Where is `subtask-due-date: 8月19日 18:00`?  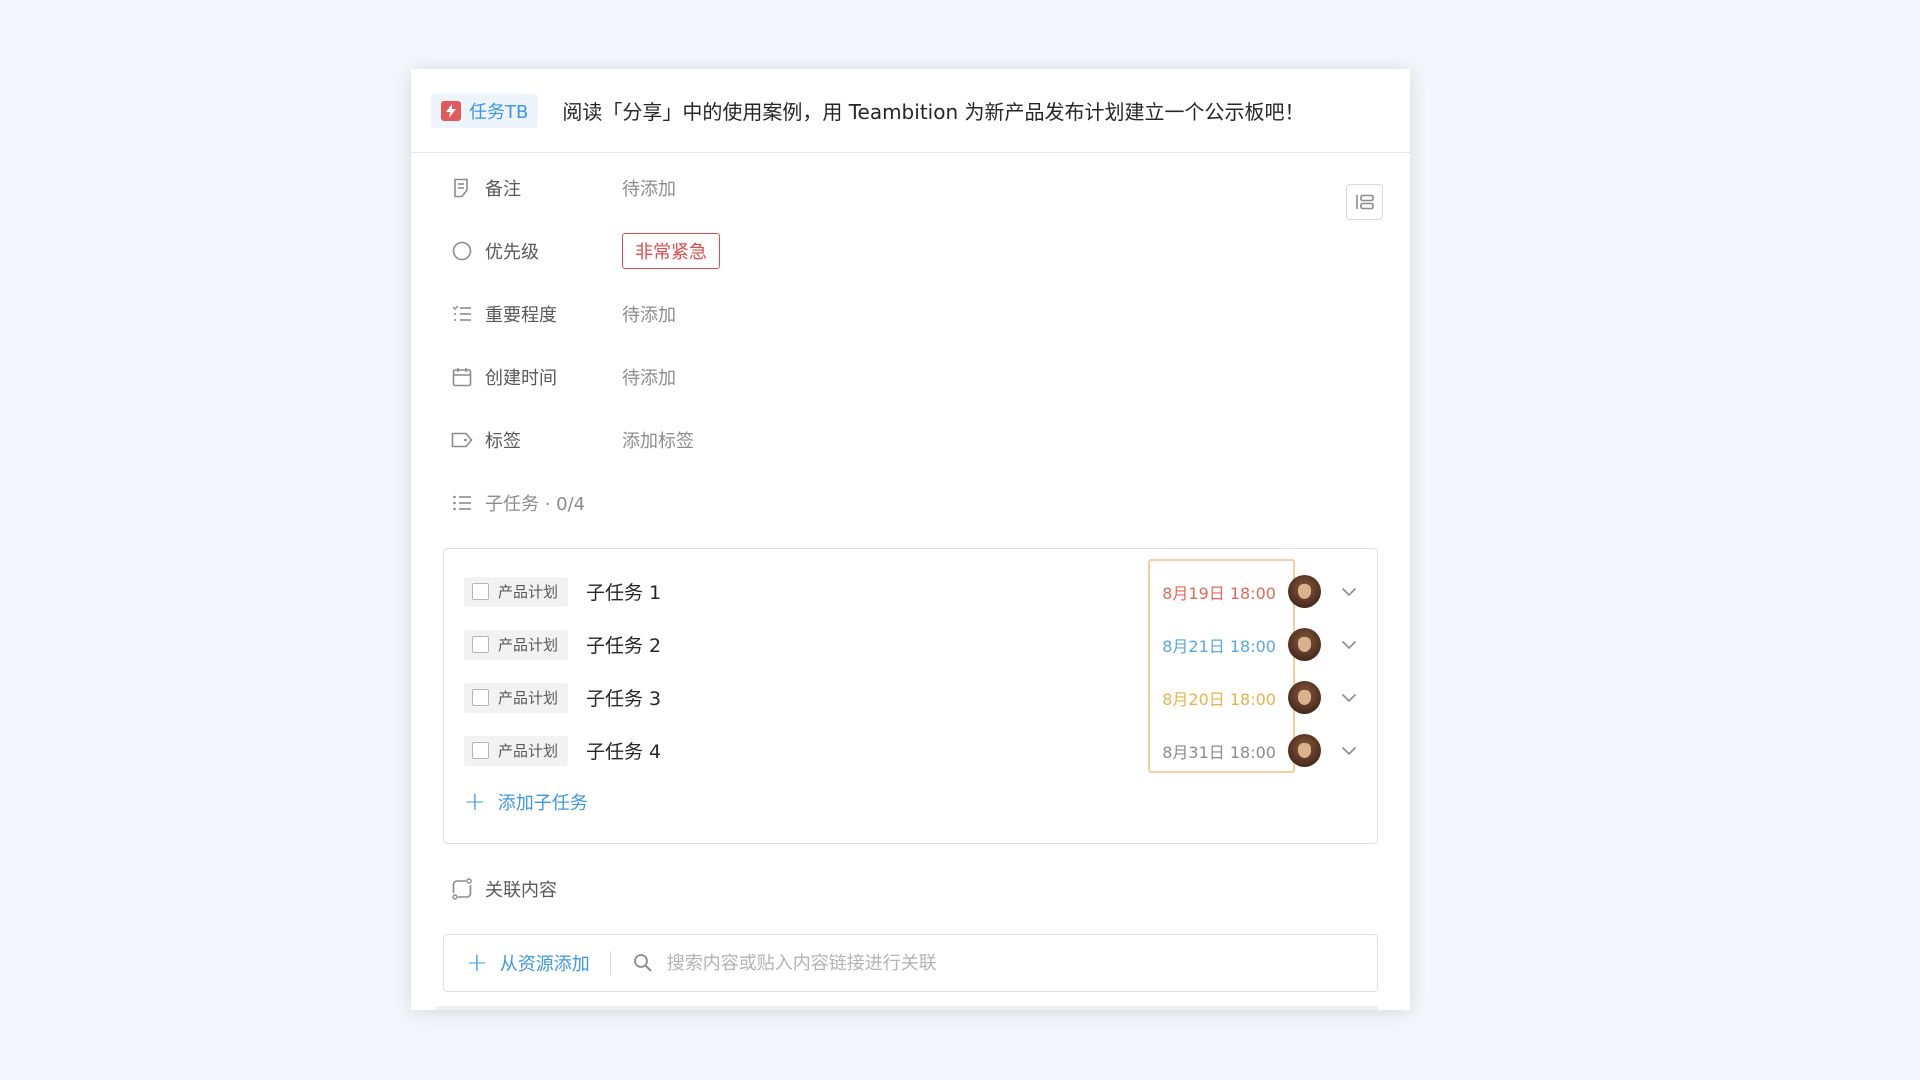 subtask-due-date: 8月19日 18:00 is located at coordinates (1206, 592).